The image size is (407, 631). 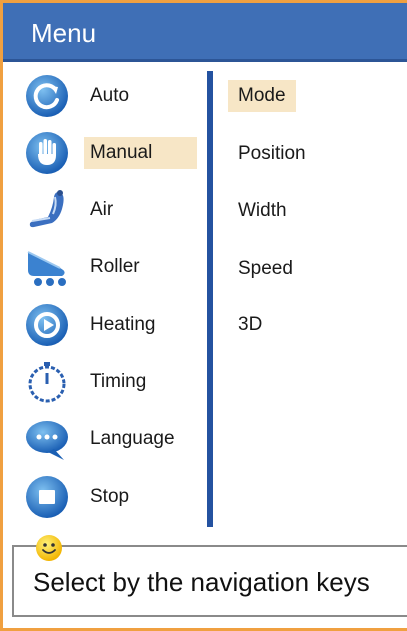 I want to click on menu-item-language: Language, so click(x=114, y=439).